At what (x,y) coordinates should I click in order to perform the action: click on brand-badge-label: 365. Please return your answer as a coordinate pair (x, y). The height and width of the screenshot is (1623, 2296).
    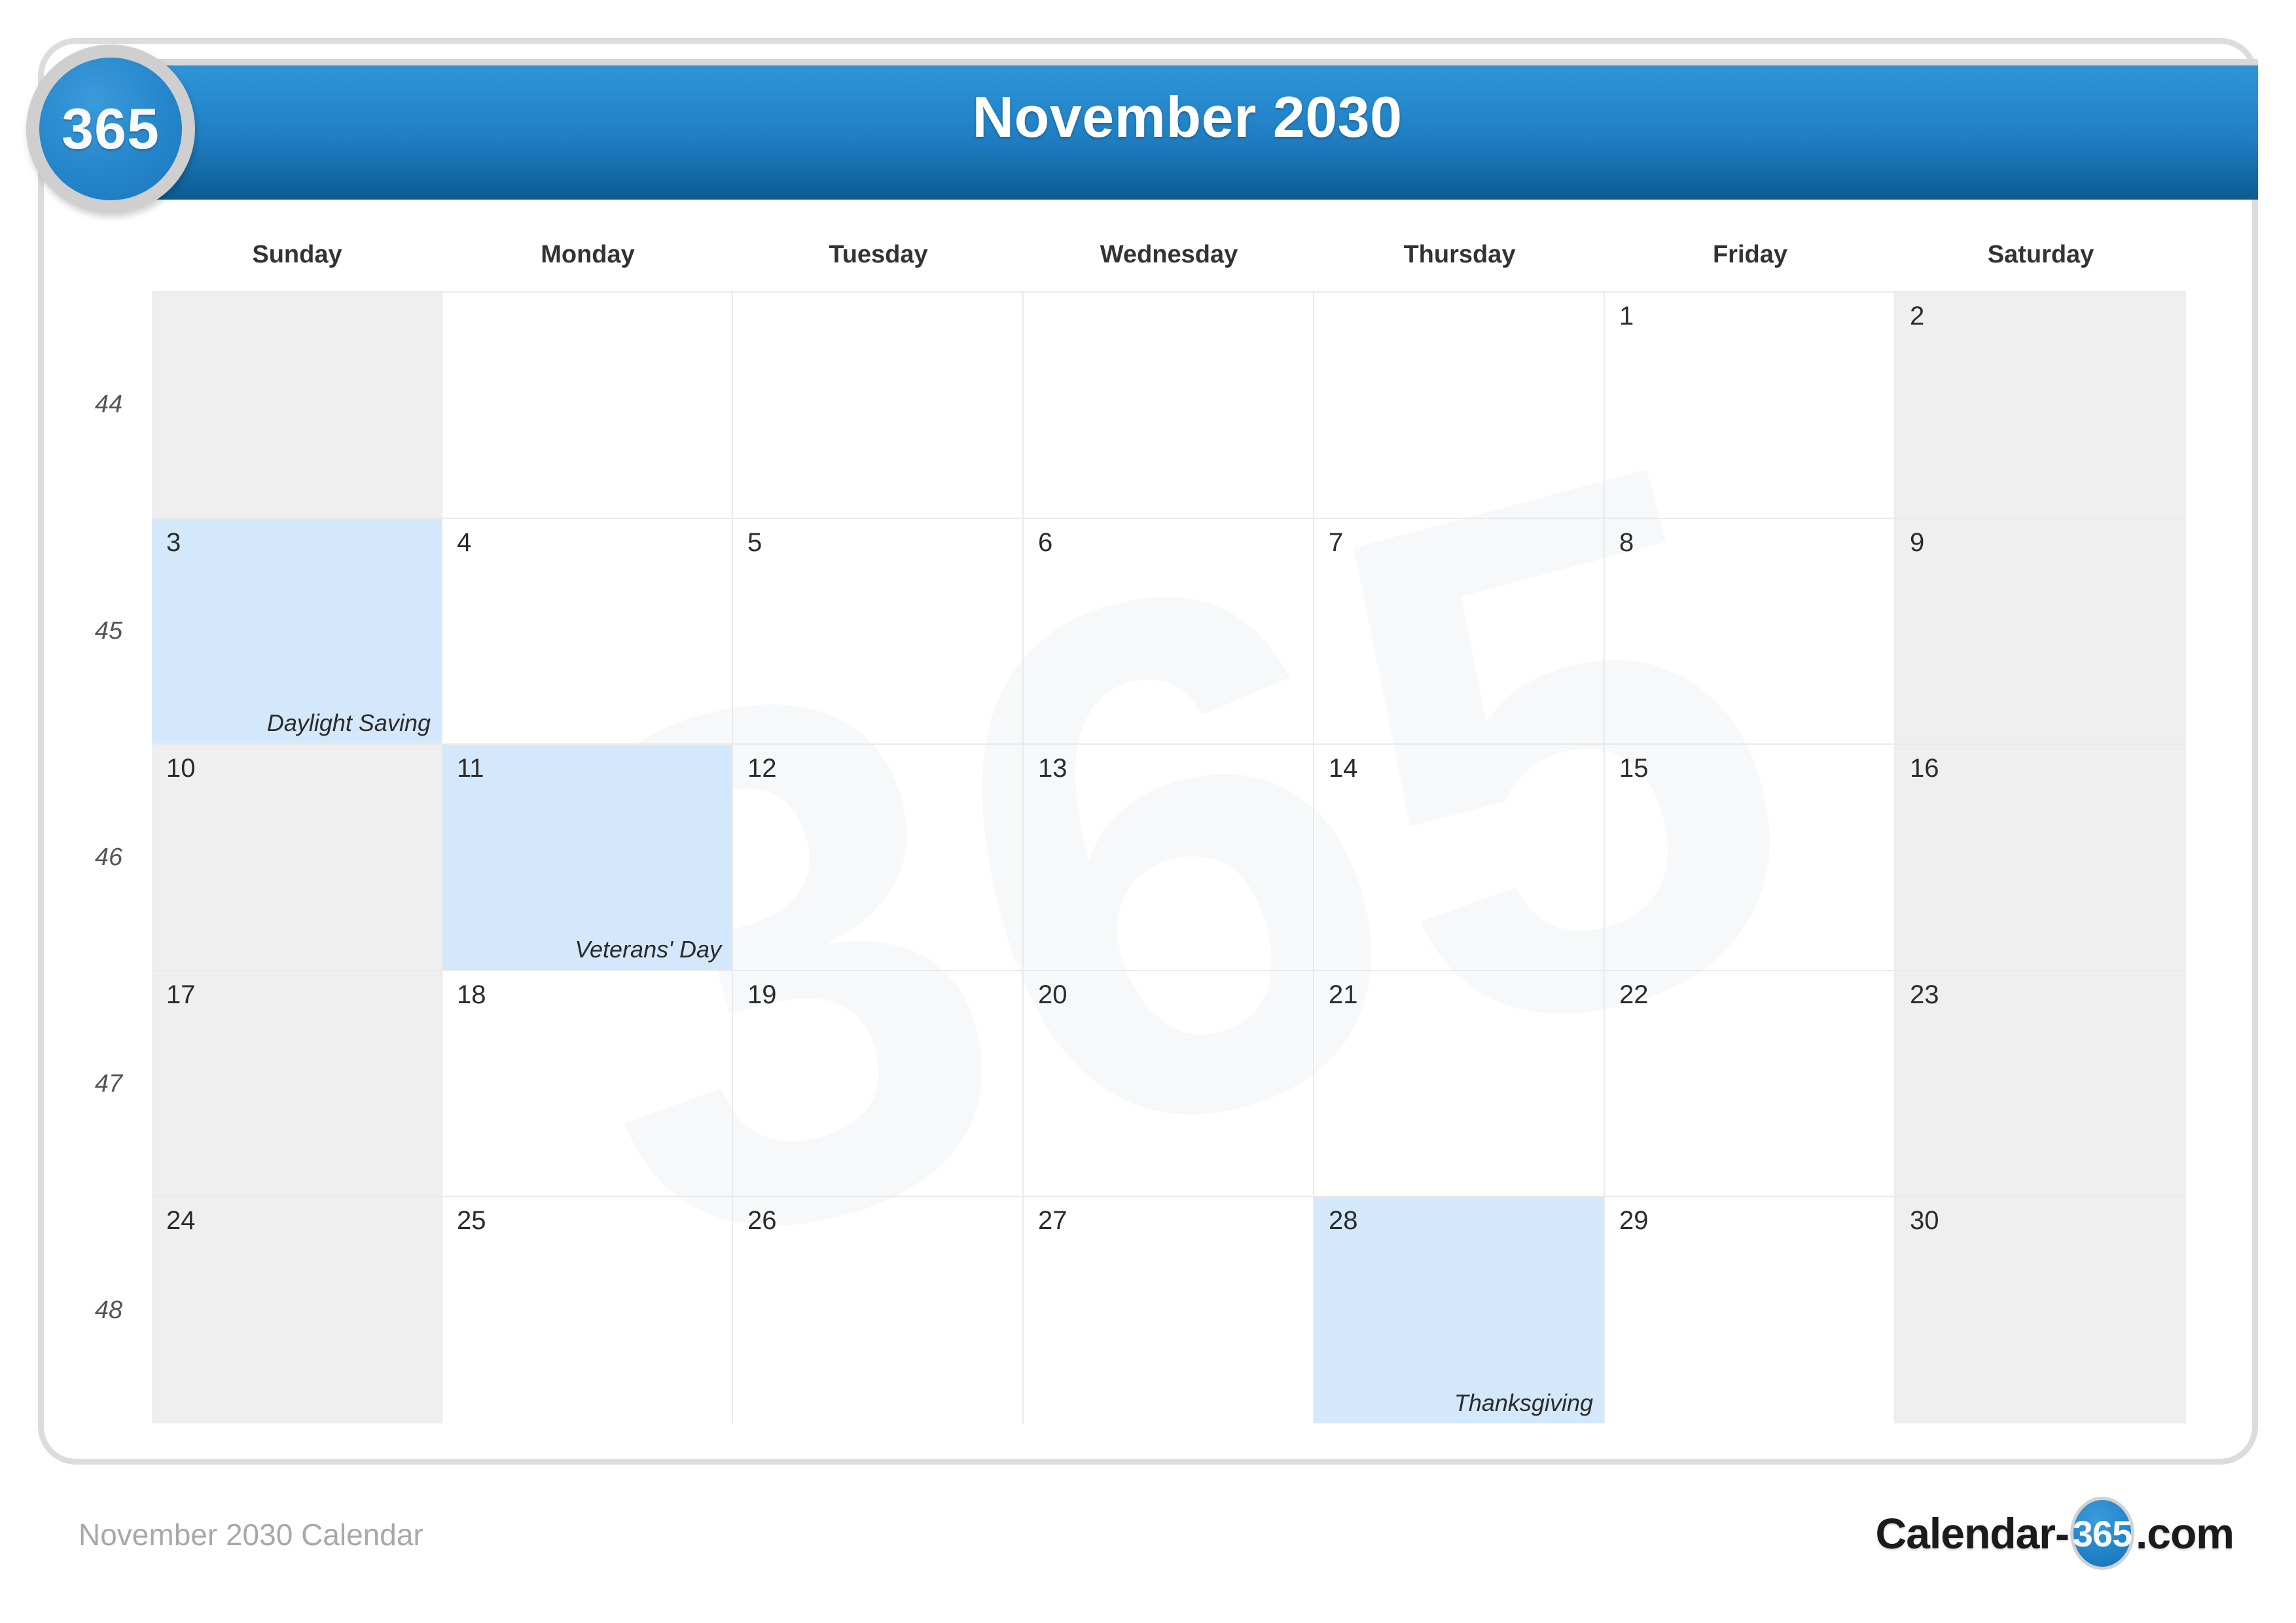
    Looking at the image, I should click on (111, 128).